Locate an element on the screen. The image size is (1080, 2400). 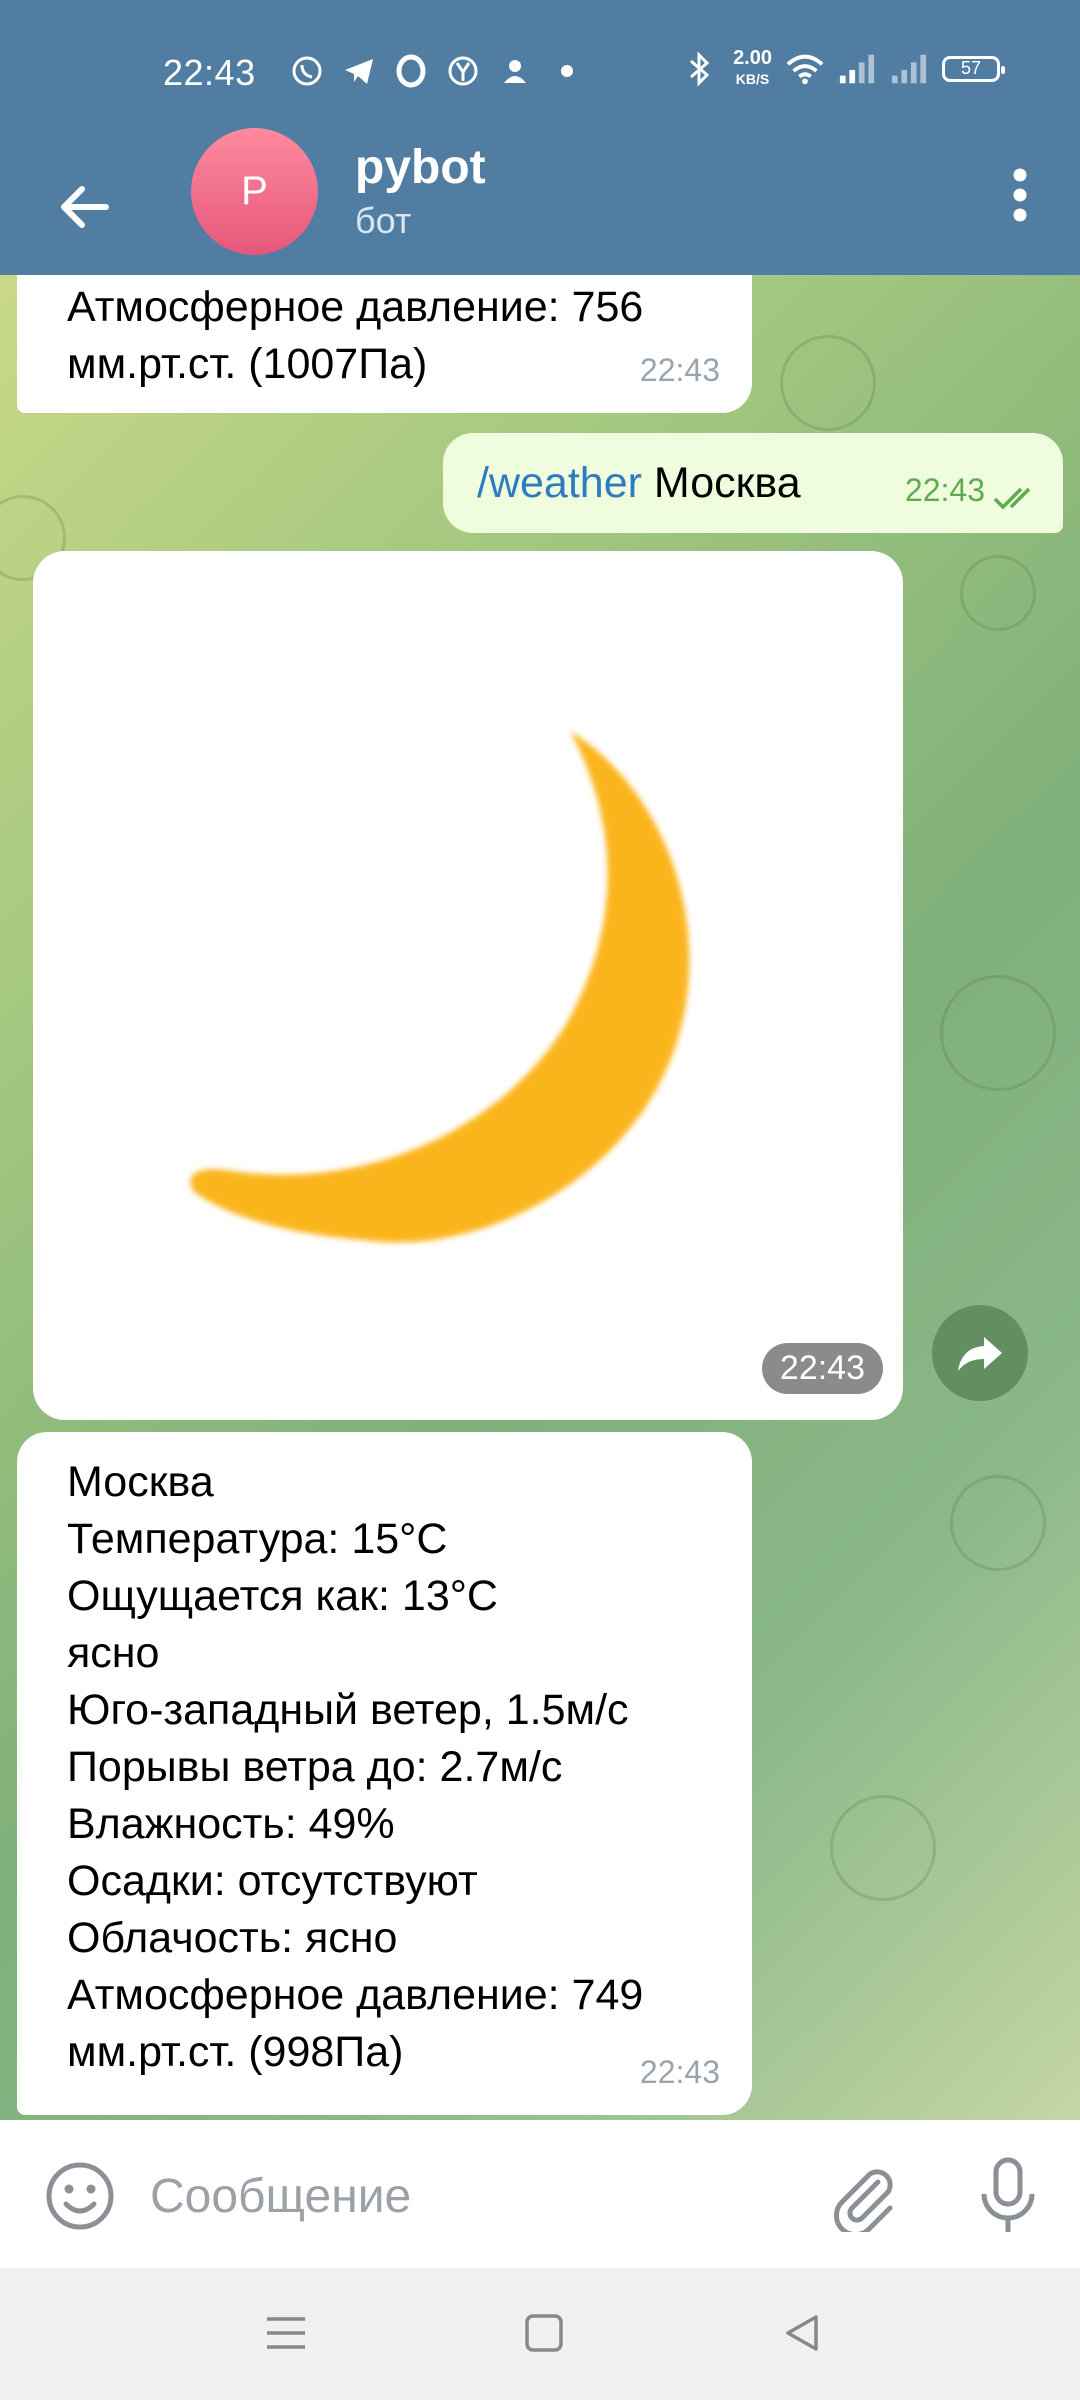
smiley-icon is located at coordinates (80, 2196).